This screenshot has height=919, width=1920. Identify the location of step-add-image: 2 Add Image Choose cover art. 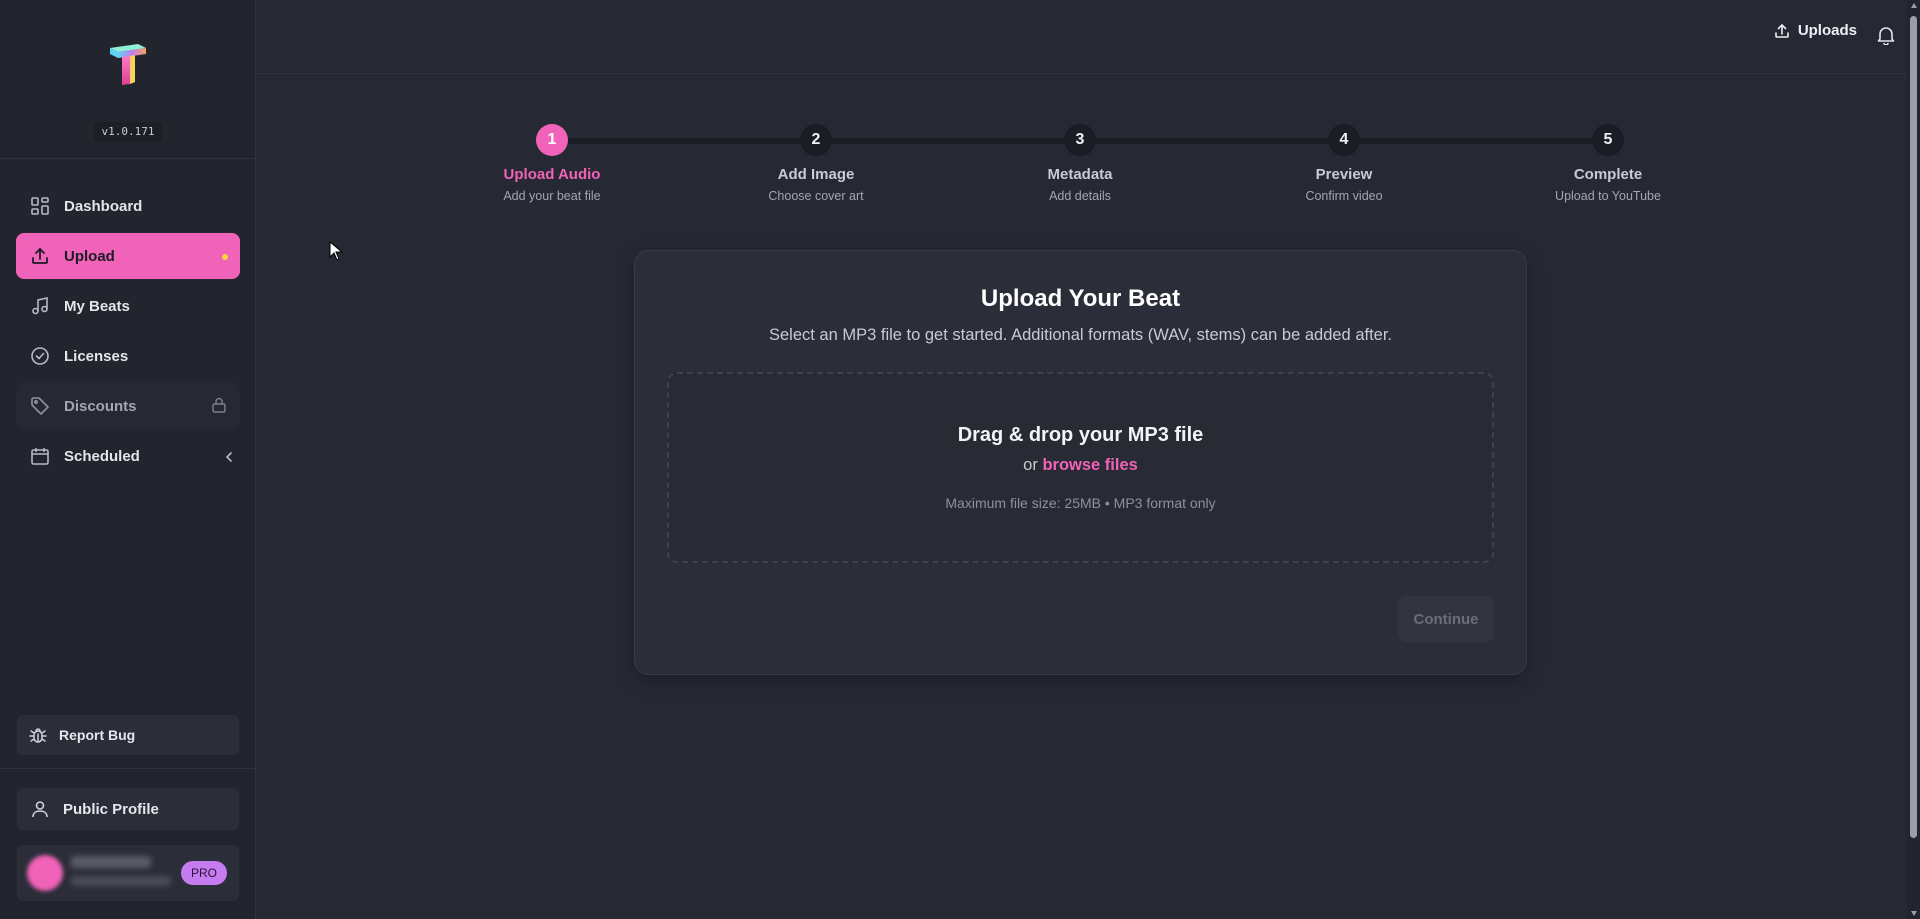
(816, 163).